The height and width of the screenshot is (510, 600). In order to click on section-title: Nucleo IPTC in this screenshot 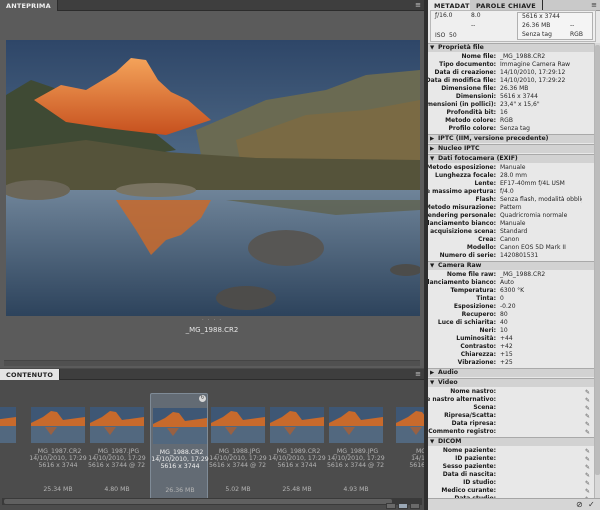, I will do `click(459, 148)`.